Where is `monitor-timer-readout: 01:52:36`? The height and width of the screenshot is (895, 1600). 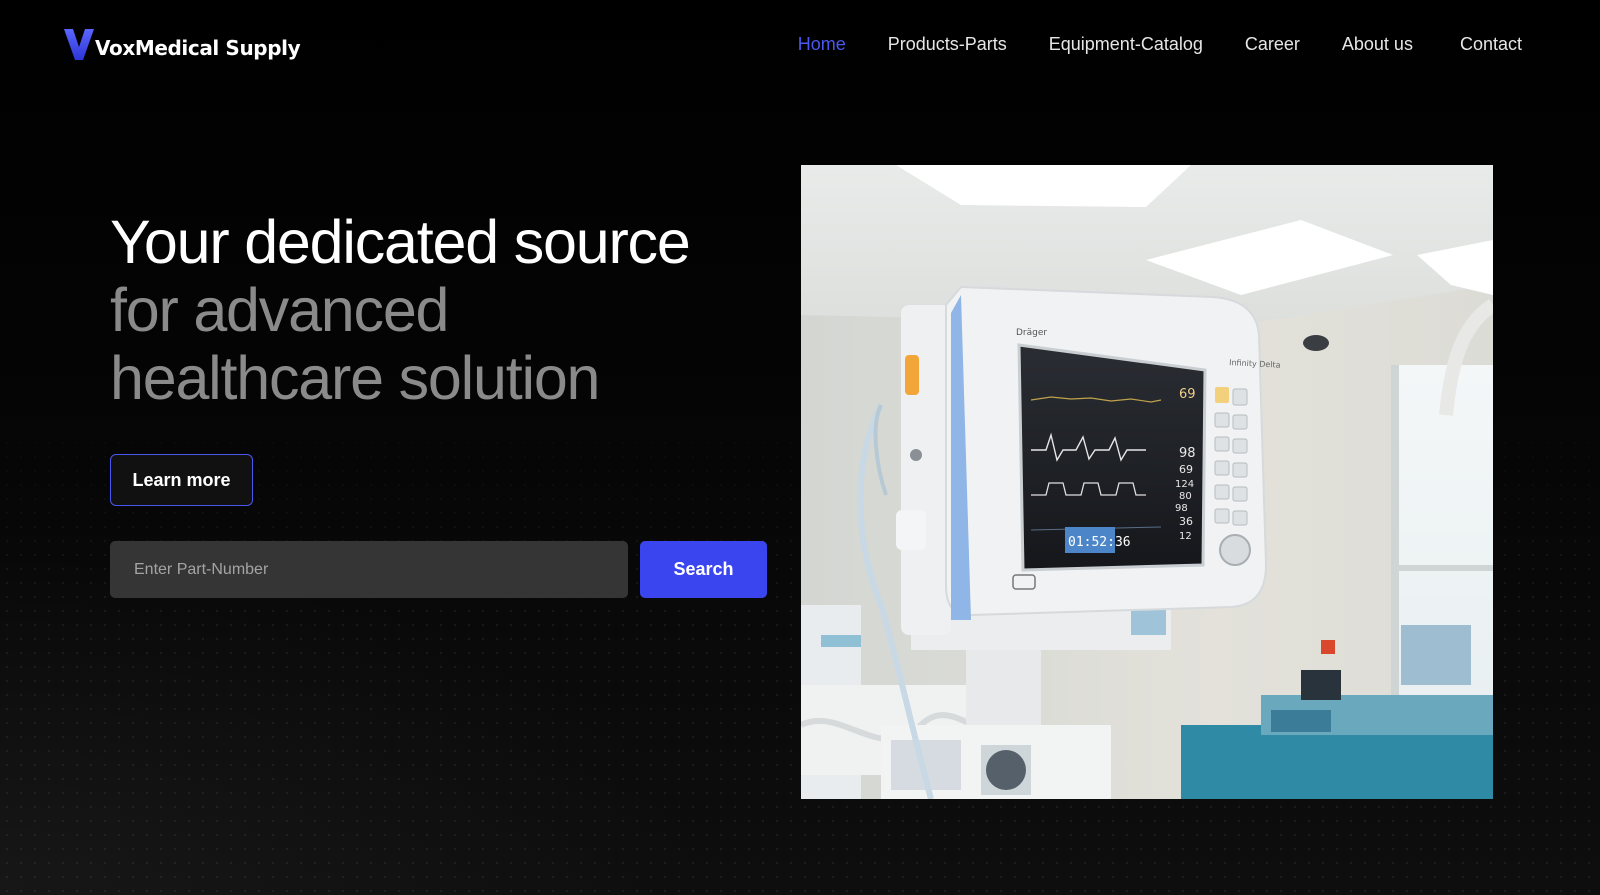
monitor-timer-readout: 01:52:36 is located at coordinates (1099, 542).